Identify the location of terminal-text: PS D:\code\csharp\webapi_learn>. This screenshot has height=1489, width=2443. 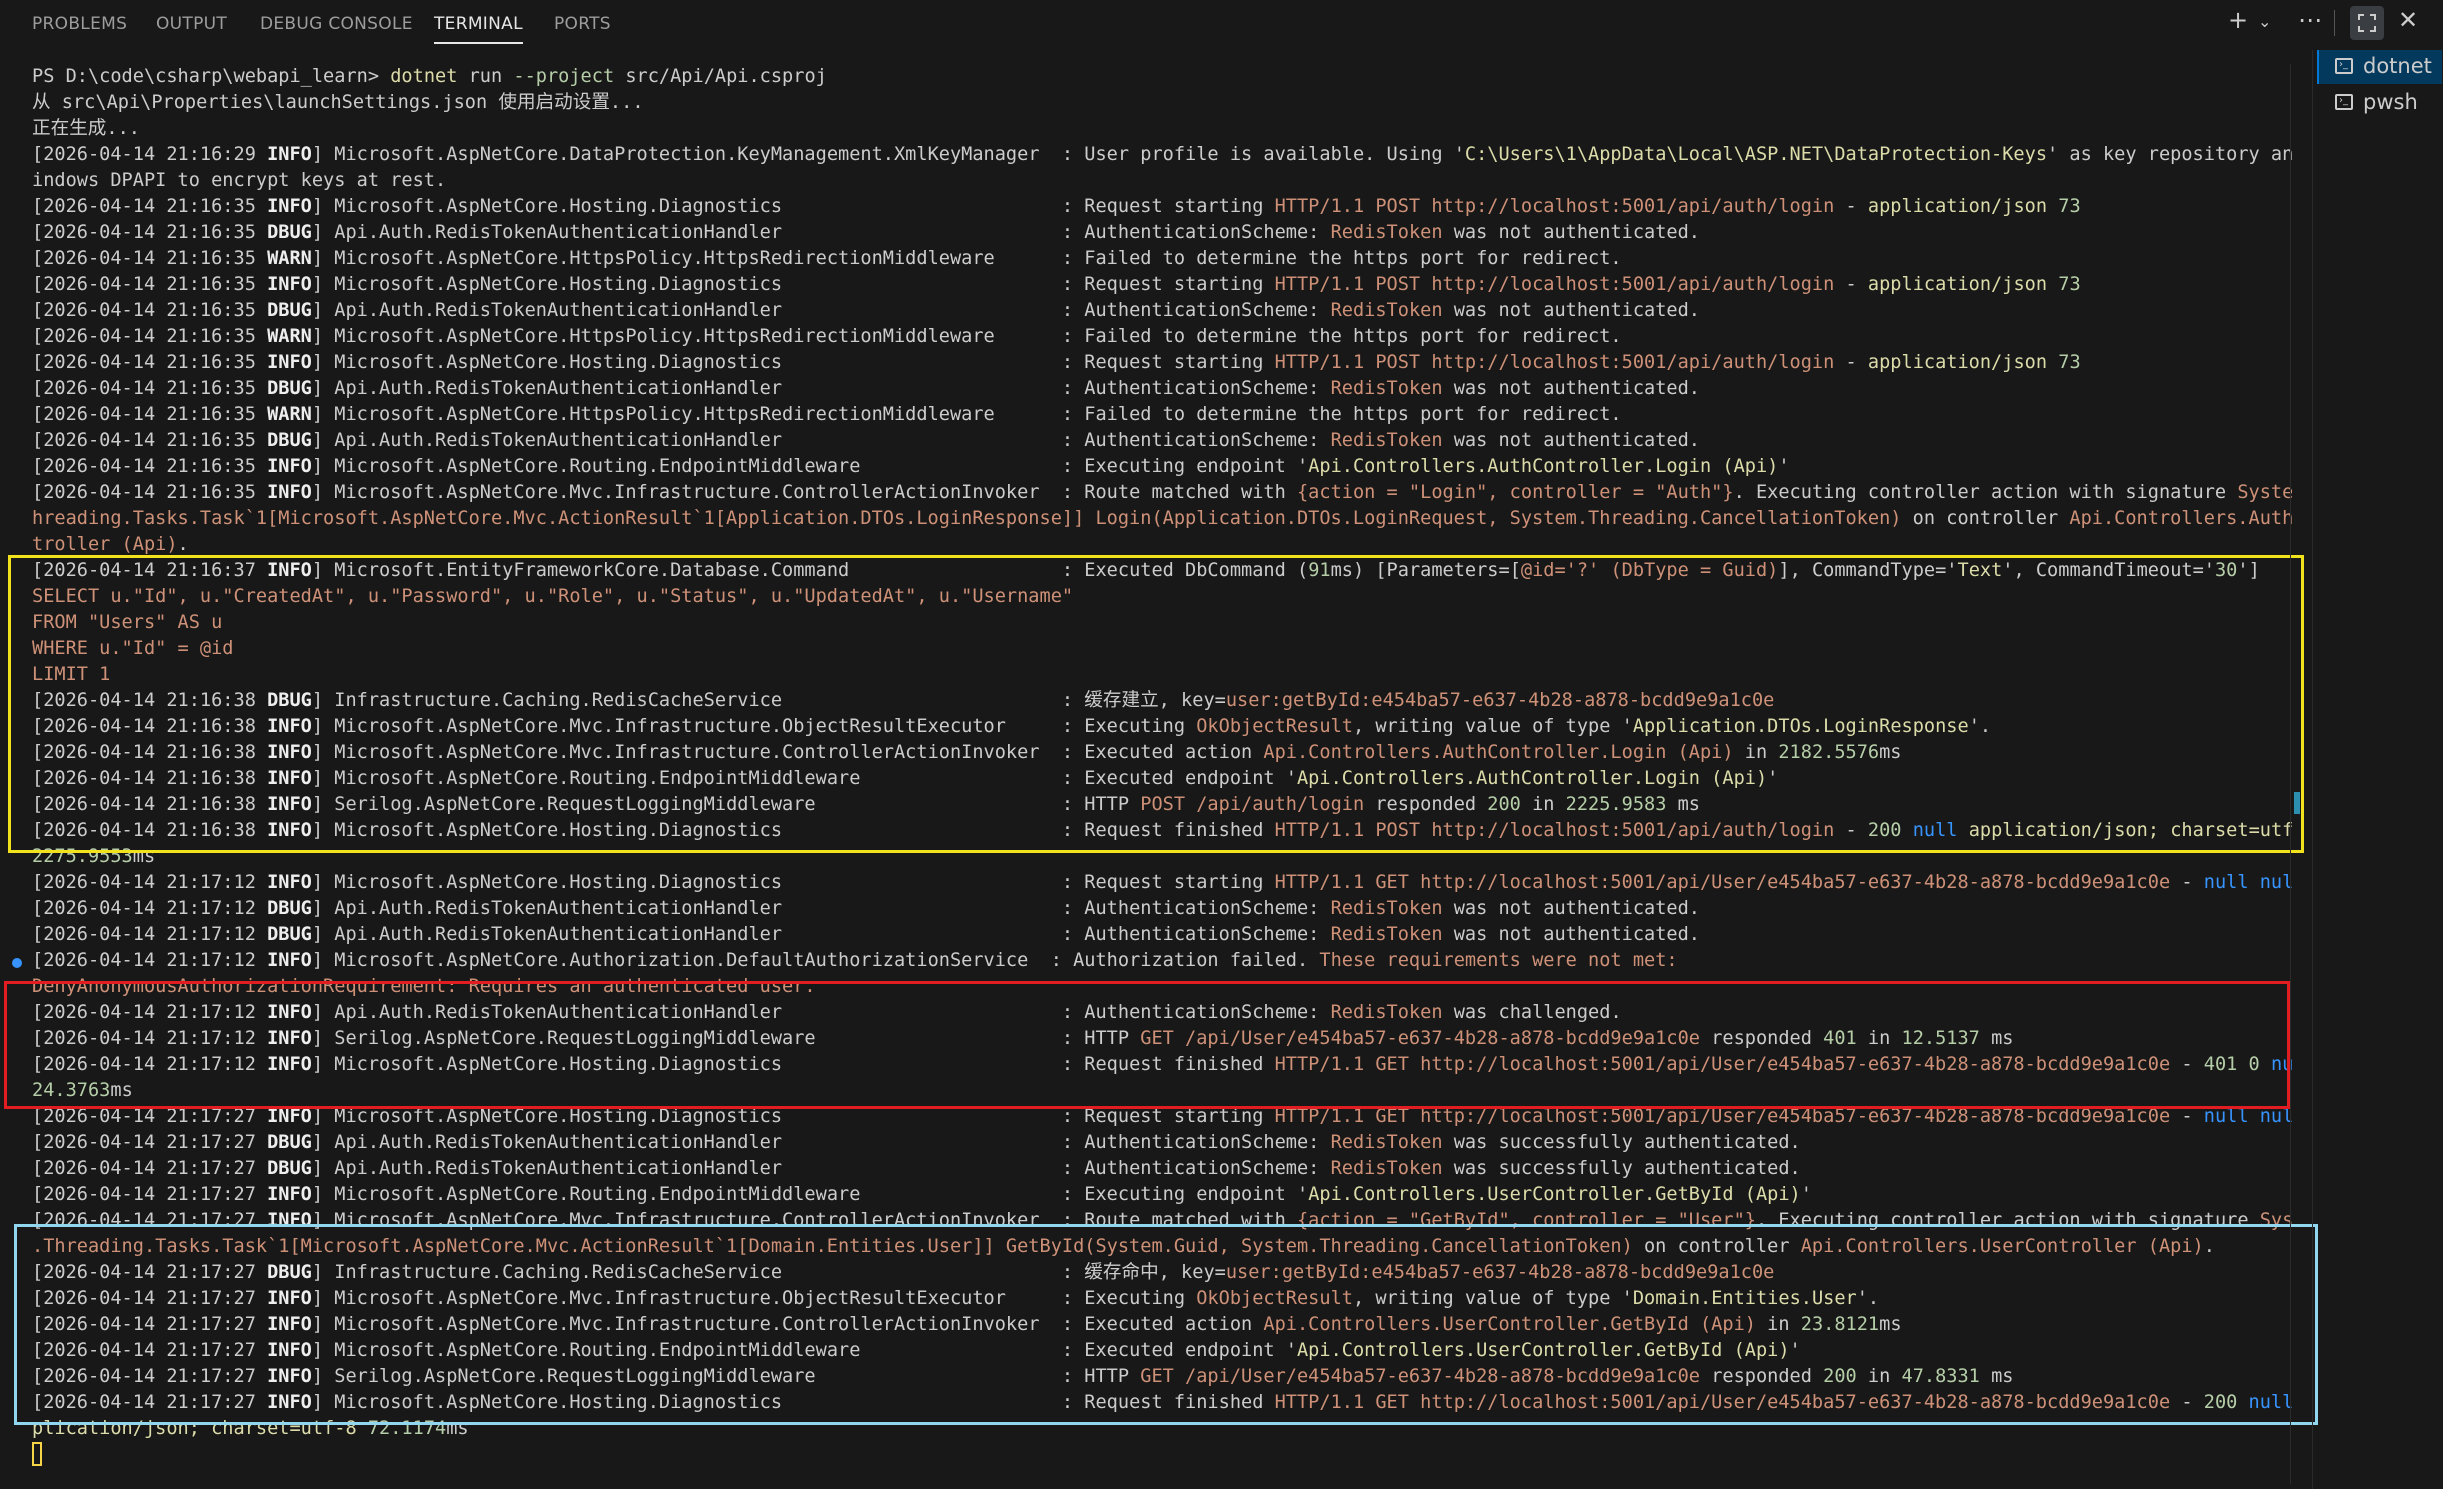
(211, 76).